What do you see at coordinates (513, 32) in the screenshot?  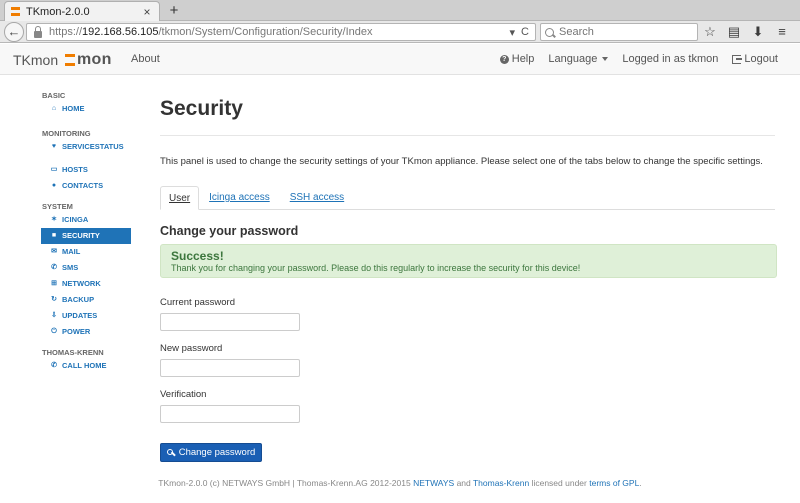 I see `url-dropdown-icon: ▾` at bounding box center [513, 32].